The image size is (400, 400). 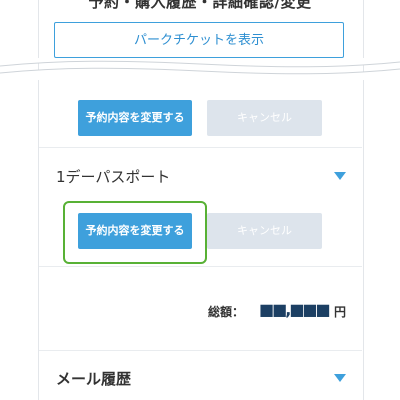 I want to click on total-amount: ■■,■■■, so click(x=295, y=309).